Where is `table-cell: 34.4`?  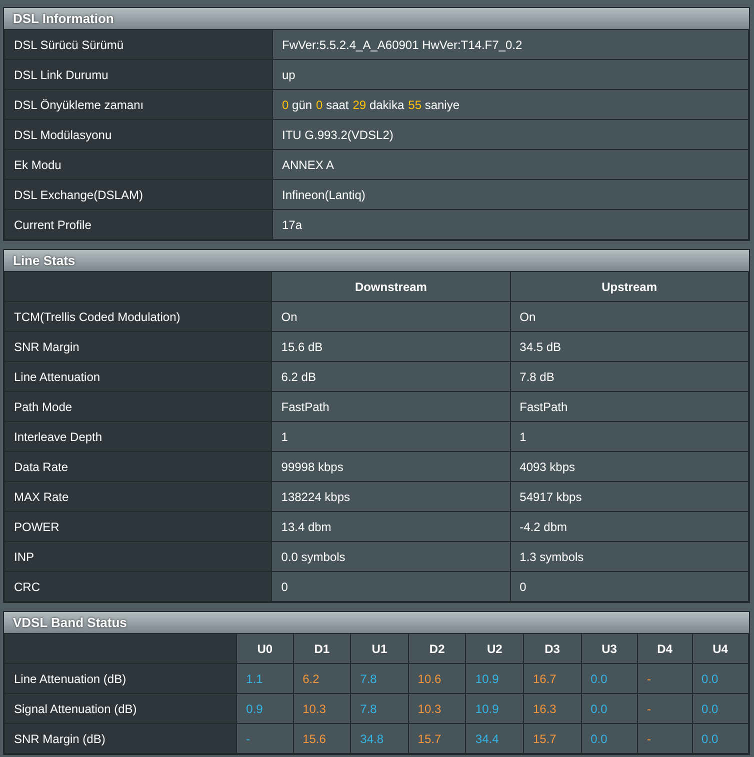
table-cell: 34.4 is located at coordinates (487, 739).